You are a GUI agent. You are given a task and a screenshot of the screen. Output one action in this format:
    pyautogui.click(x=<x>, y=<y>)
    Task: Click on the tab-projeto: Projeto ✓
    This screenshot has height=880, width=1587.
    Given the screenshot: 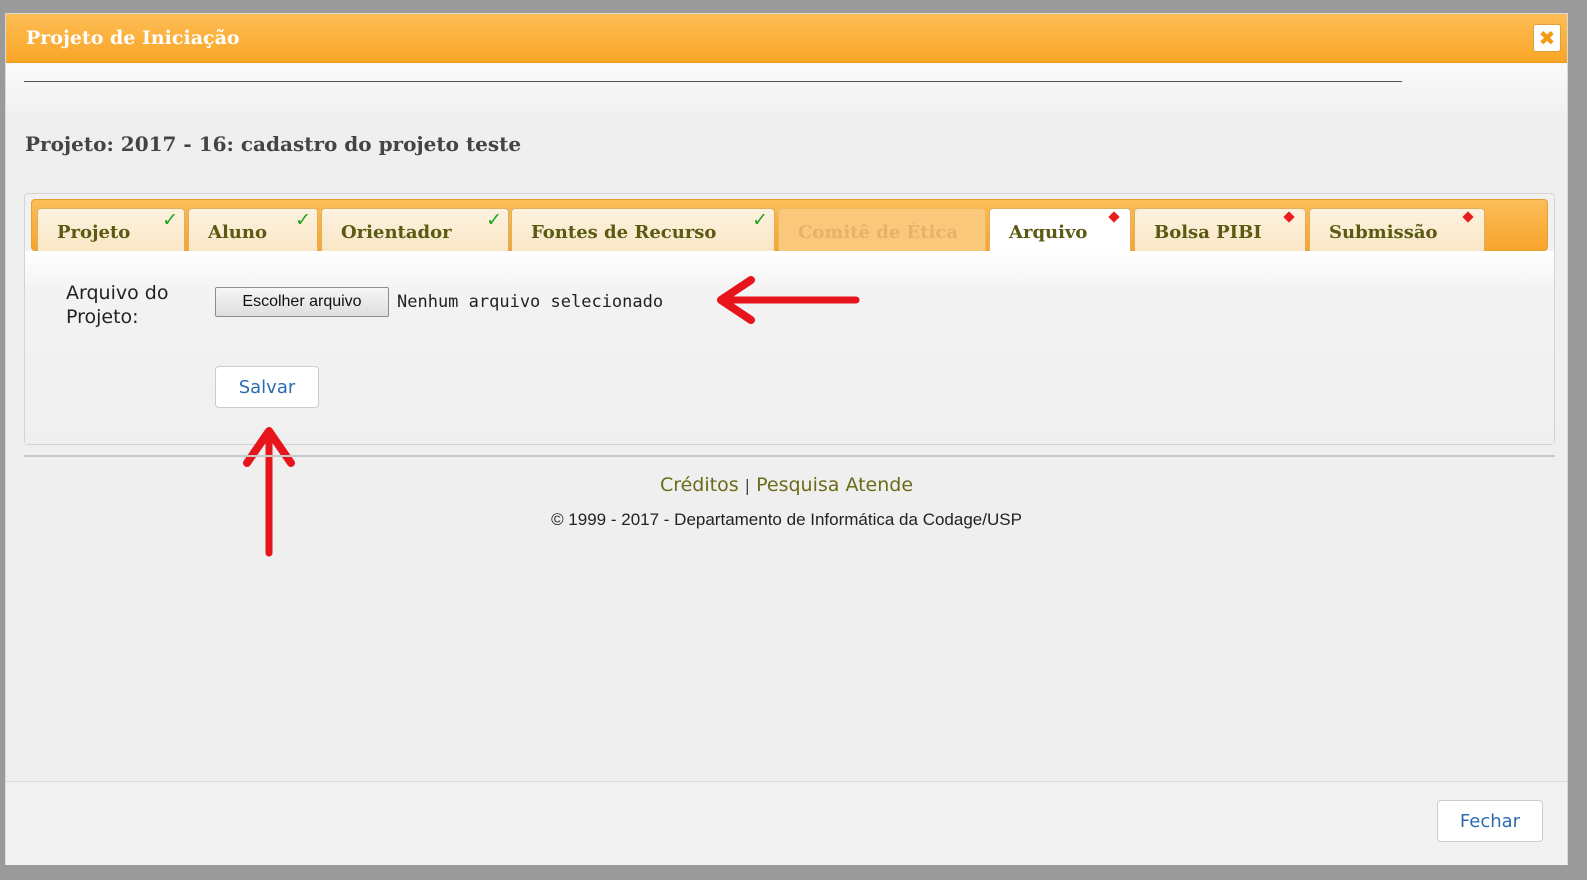 What is the action you would take?
    pyautogui.click(x=111, y=230)
    